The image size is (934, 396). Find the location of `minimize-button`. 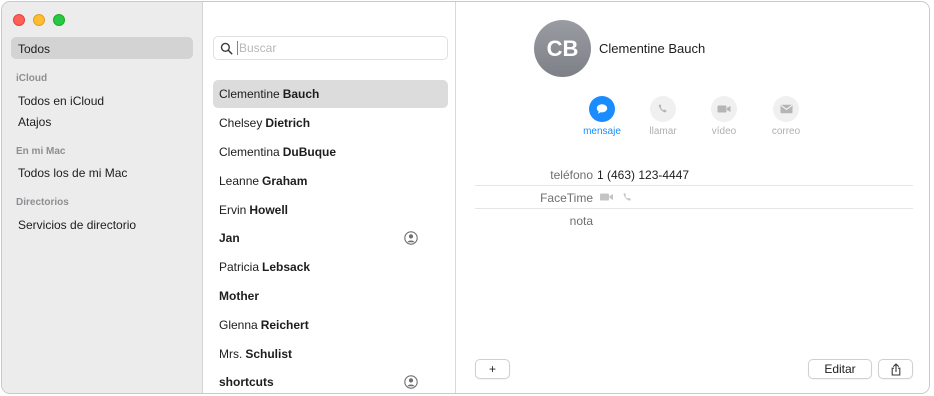

minimize-button is located at coordinates (39, 20).